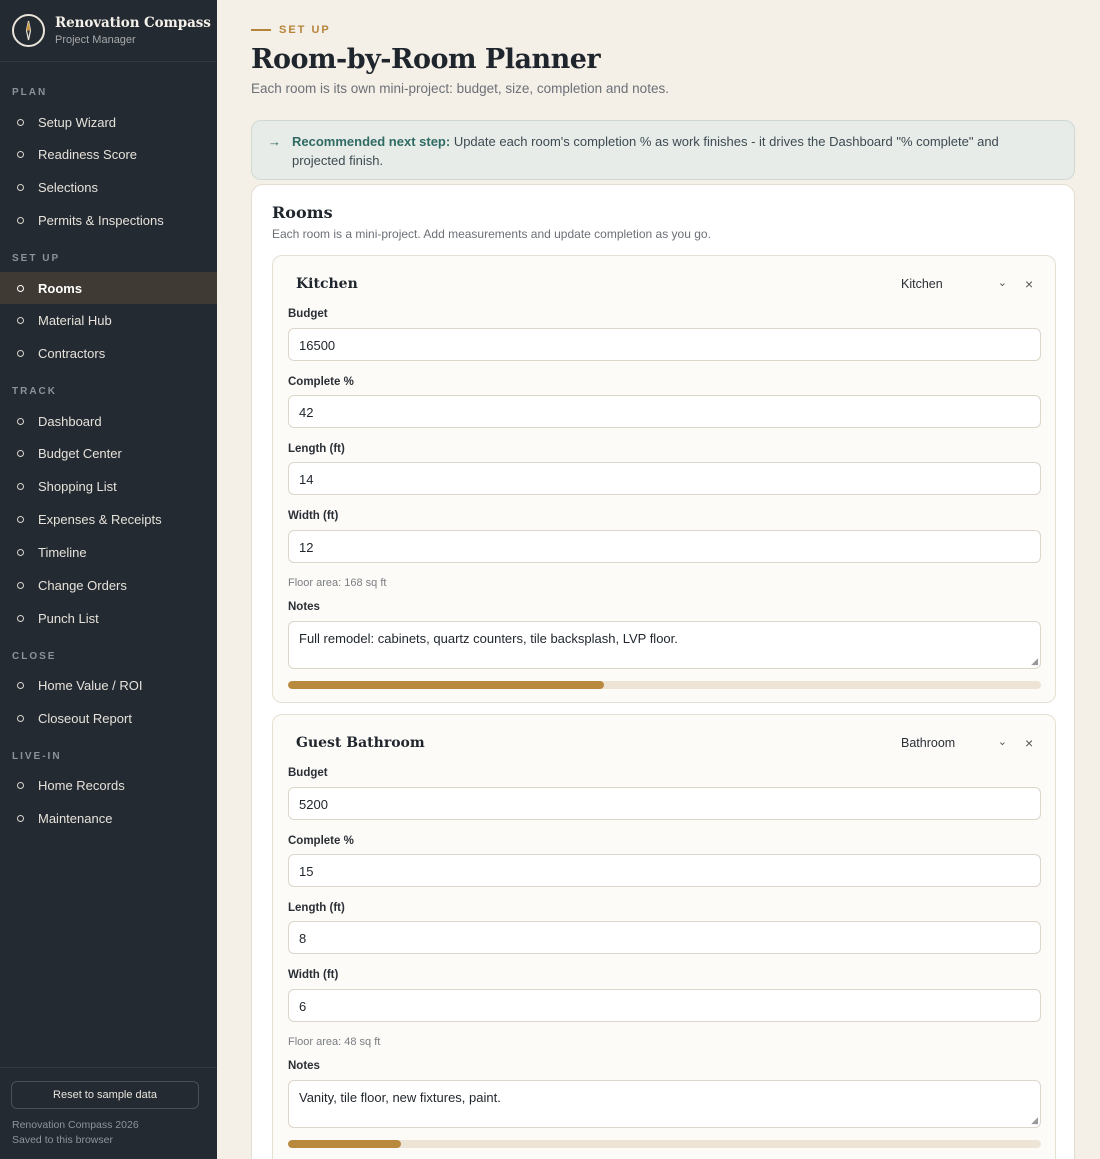 Image resolution: width=1100 pixels, height=1159 pixels. What do you see at coordinates (426, 59) in the screenshot?
I see `page-title: Room-by-Room Planner` at bounding box center [426, 59].